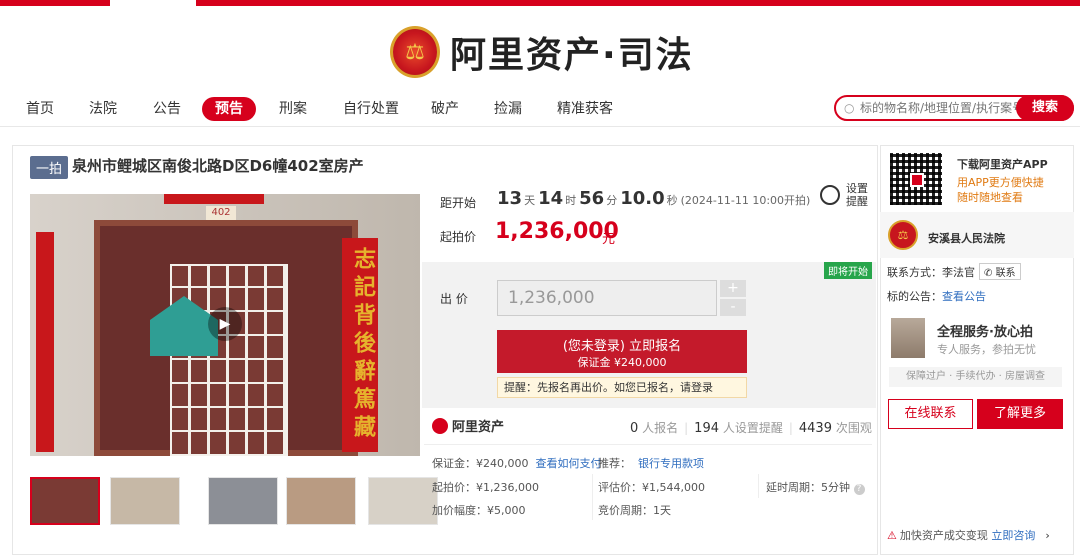 The width and height of the screenshot is (1080, 559). I want to click on contact-button-label: 联系, so click(1005, 273).